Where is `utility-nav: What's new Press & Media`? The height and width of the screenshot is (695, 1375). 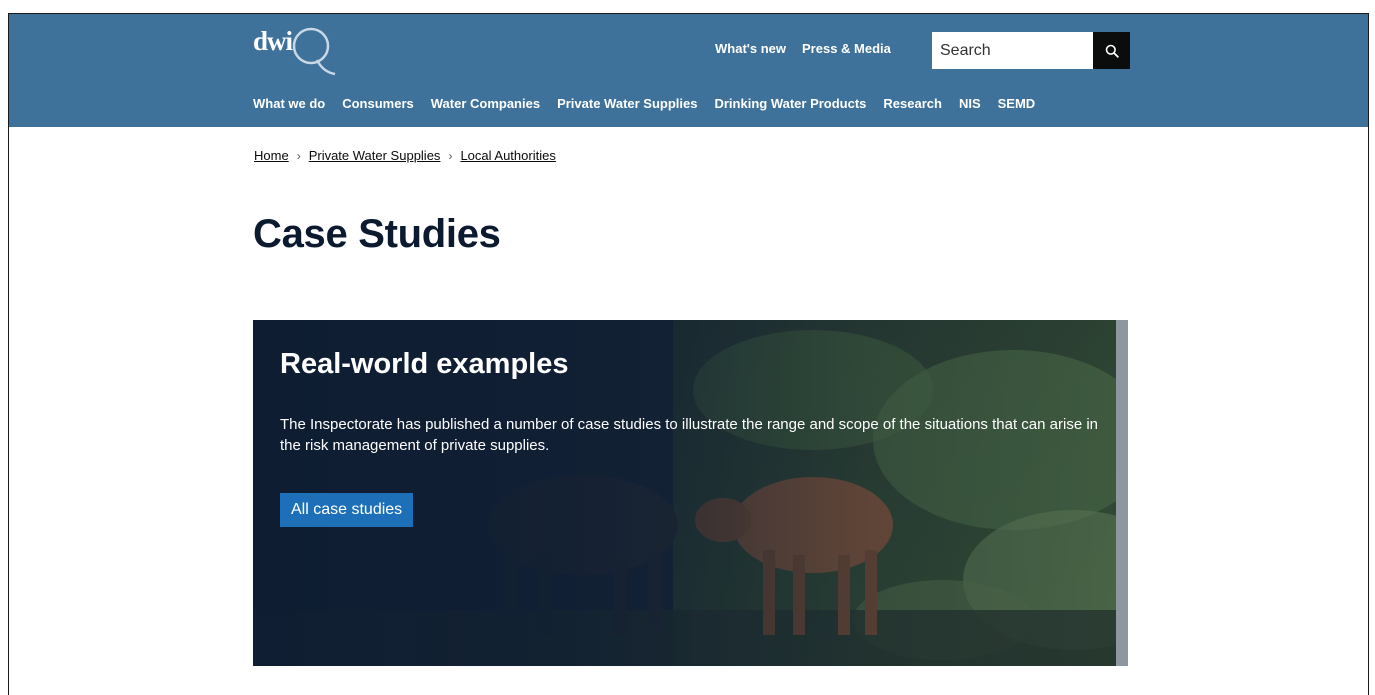 utility-nav: What's new Press & Media is located at coordinates (803, 48).